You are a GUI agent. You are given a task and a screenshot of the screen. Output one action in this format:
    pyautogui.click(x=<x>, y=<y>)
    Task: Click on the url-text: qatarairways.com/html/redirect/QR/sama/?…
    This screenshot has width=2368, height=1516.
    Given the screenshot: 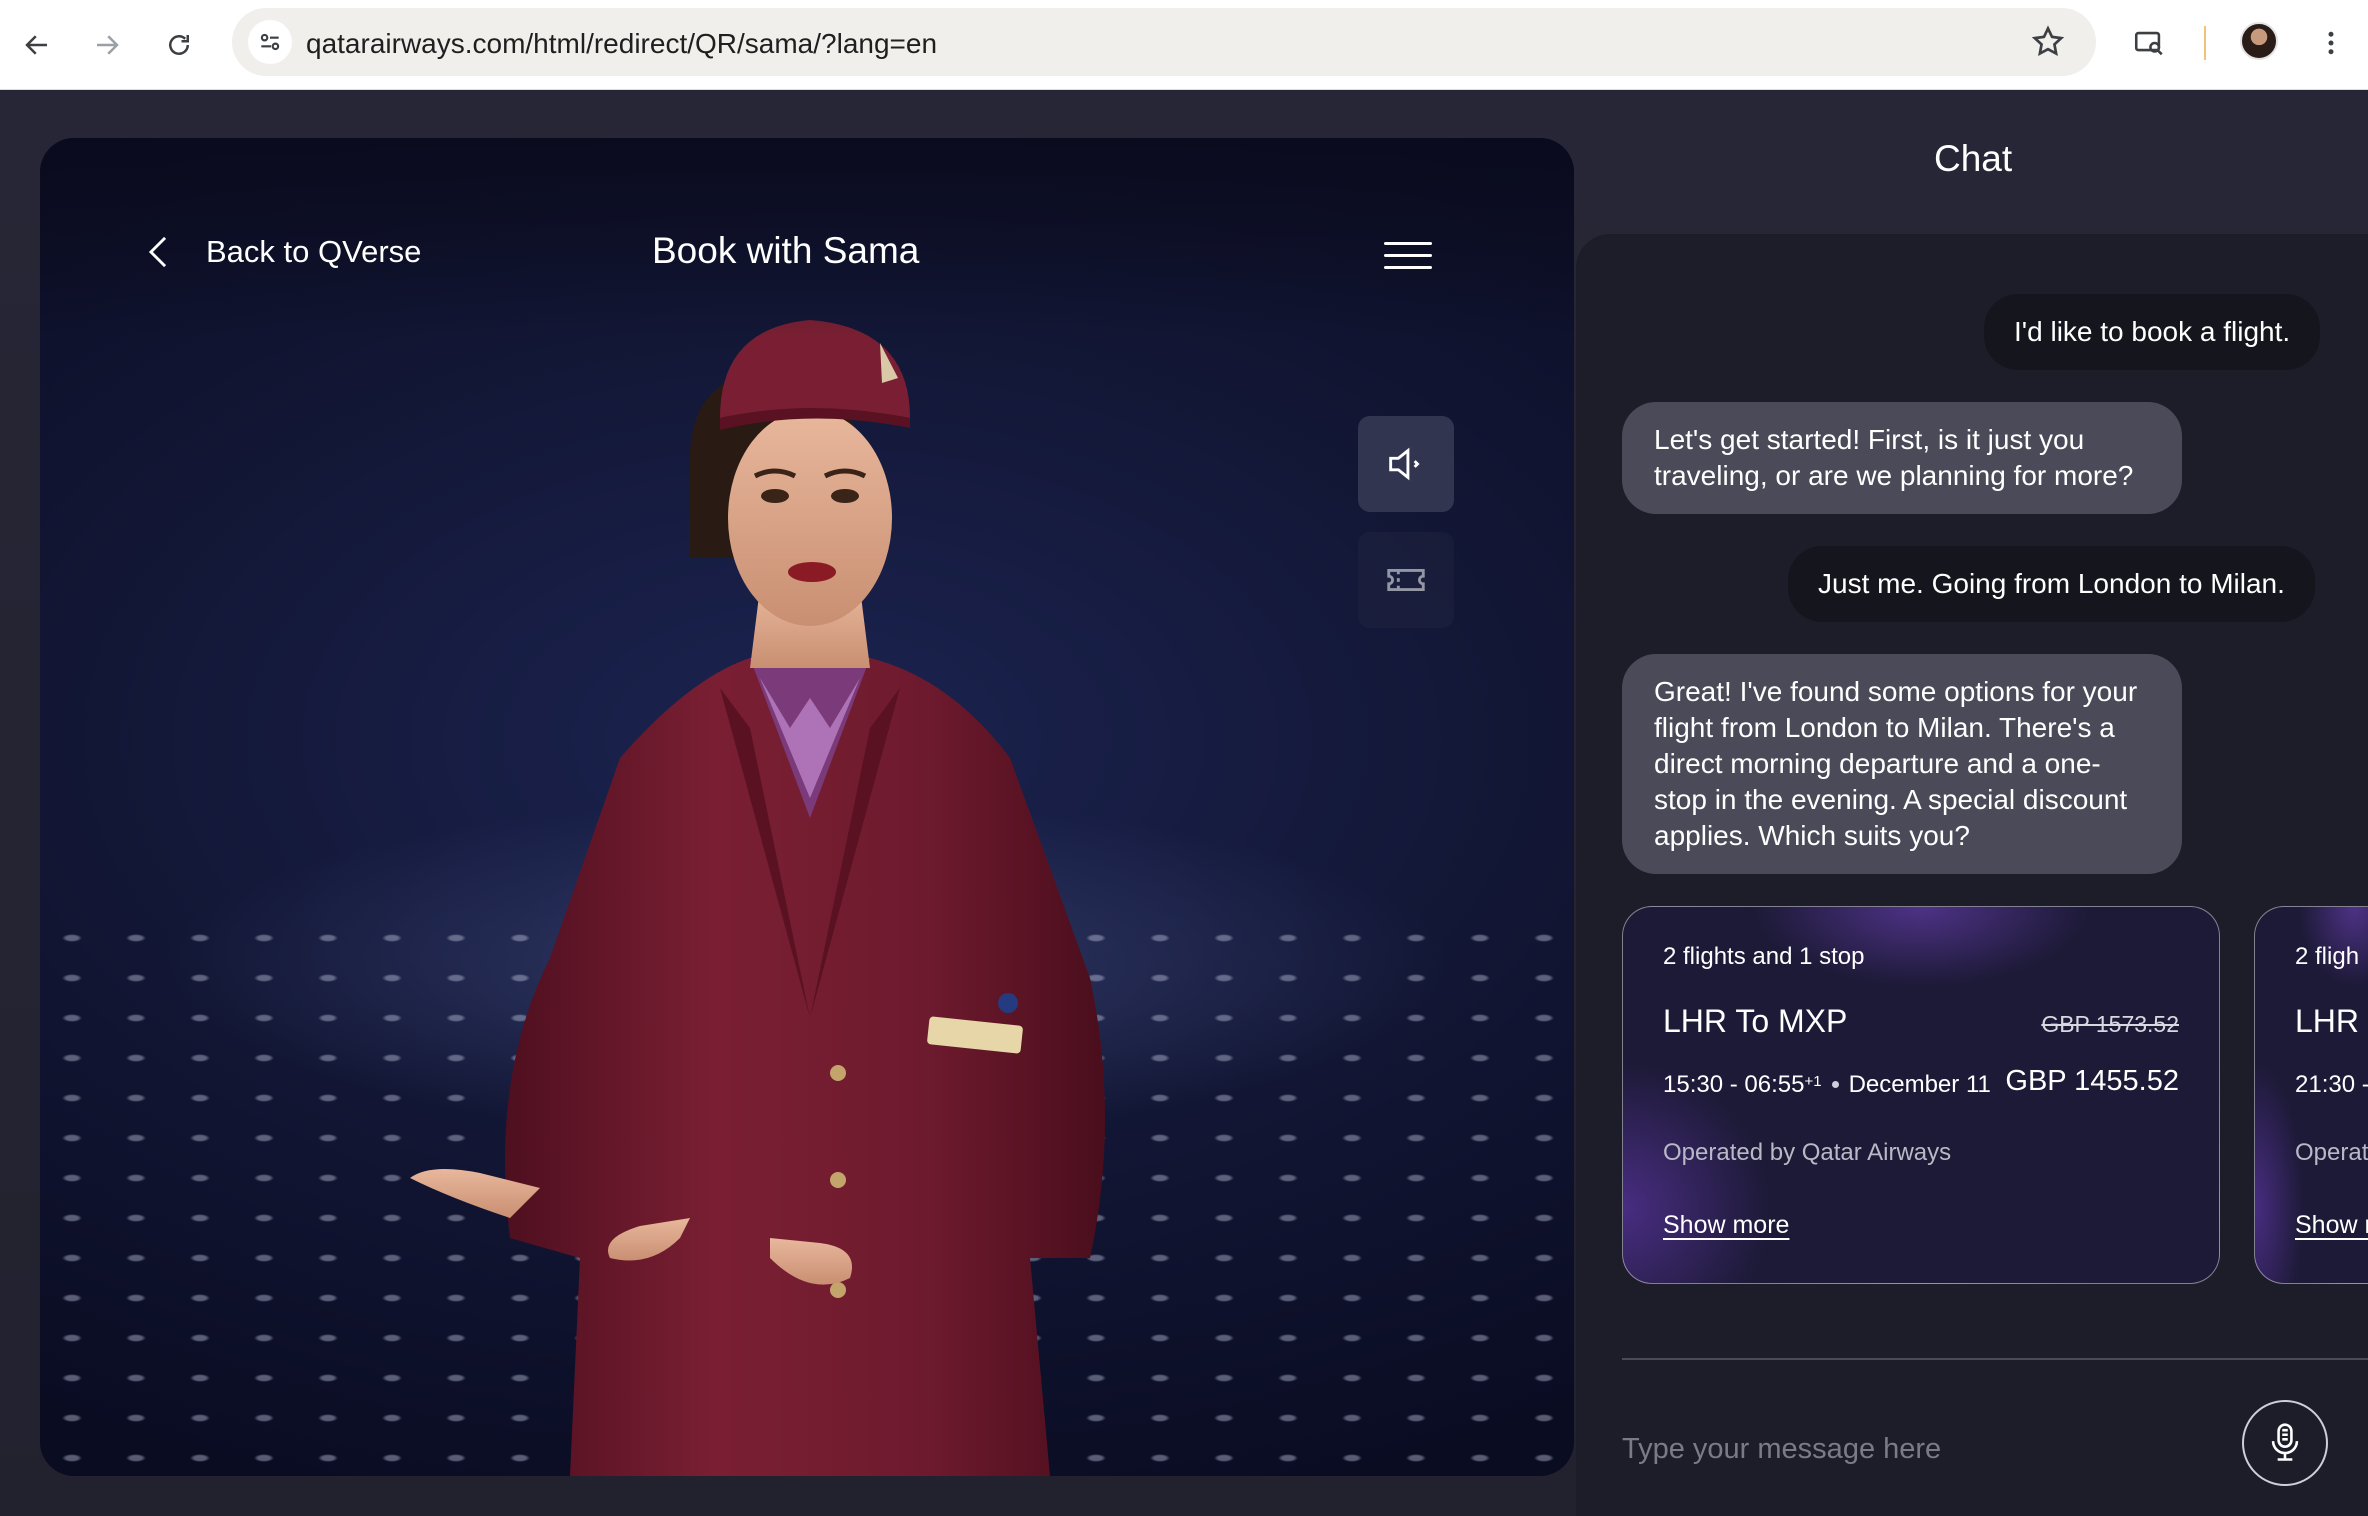 What is the action you would take?
    pyautogui.click(x=621, y=44)
    